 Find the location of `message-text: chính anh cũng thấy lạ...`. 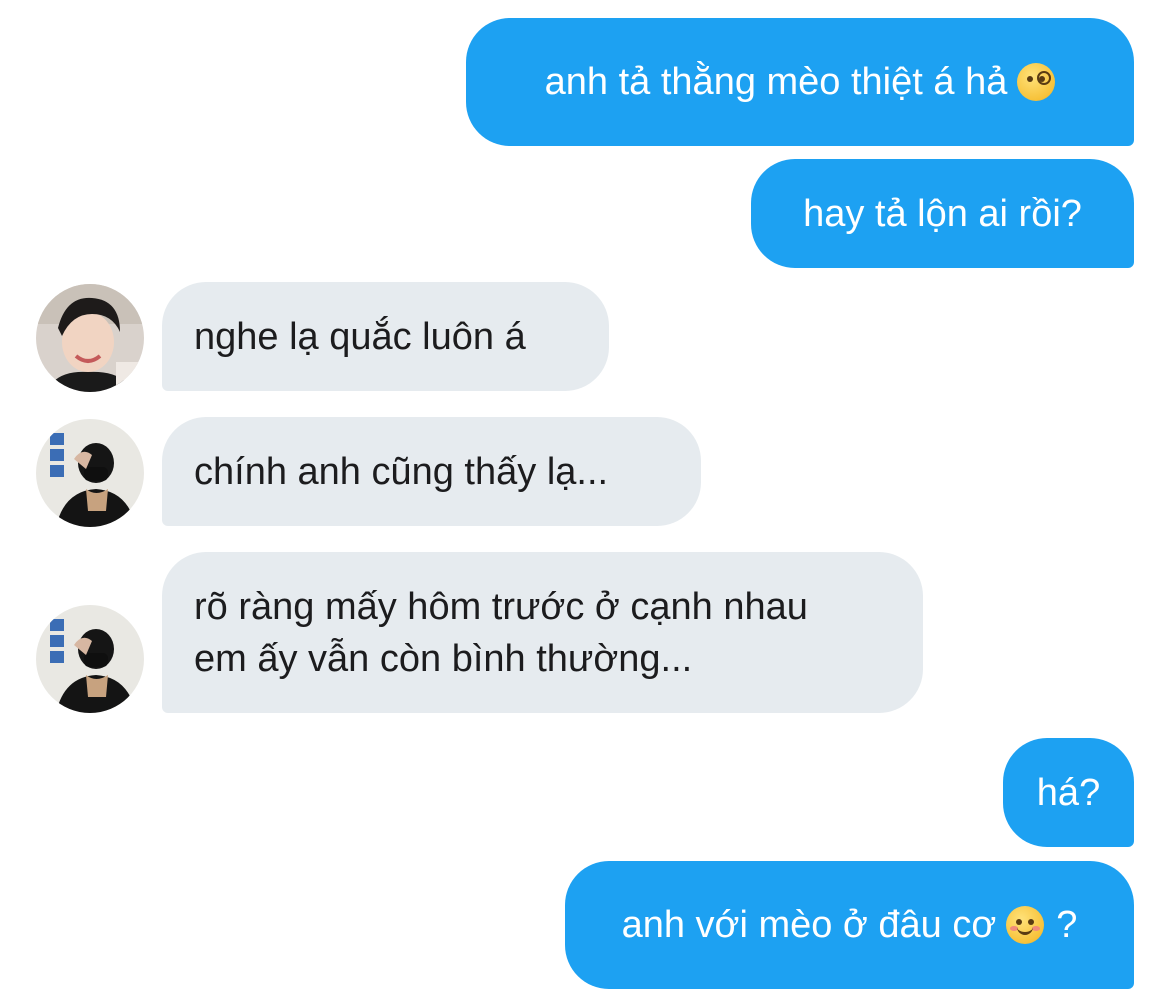

message-text: chính anh cũng thấy lạ... is located at coordinates (401, 471).